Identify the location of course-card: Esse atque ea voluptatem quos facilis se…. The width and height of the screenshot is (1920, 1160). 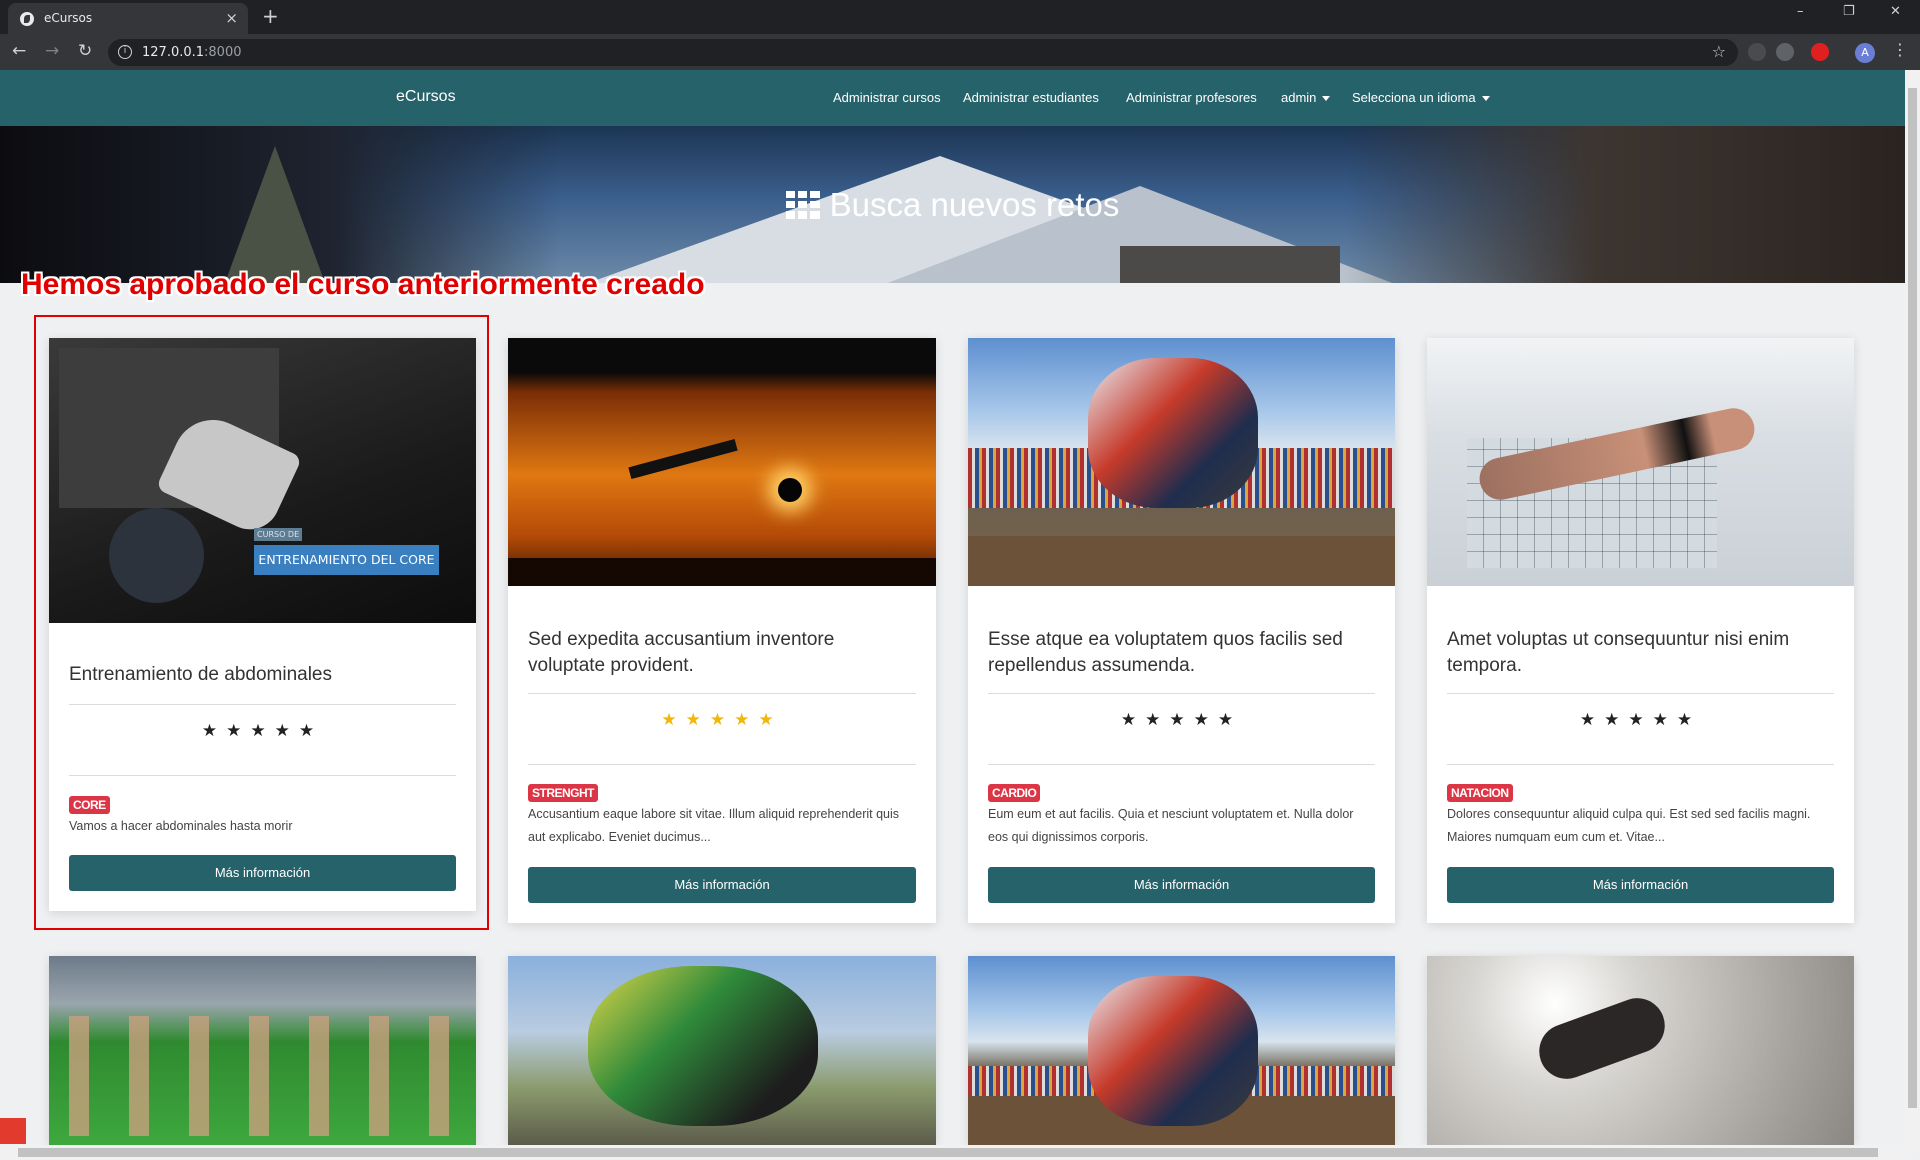
(1181, 630).